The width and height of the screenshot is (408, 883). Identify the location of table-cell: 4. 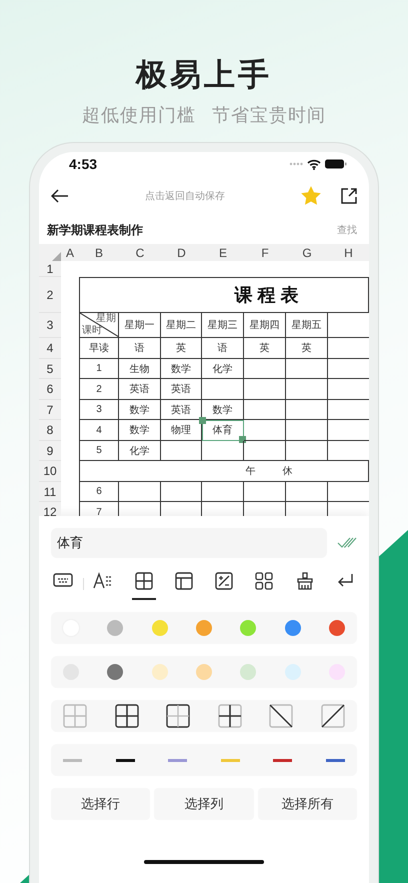
(99, 430).